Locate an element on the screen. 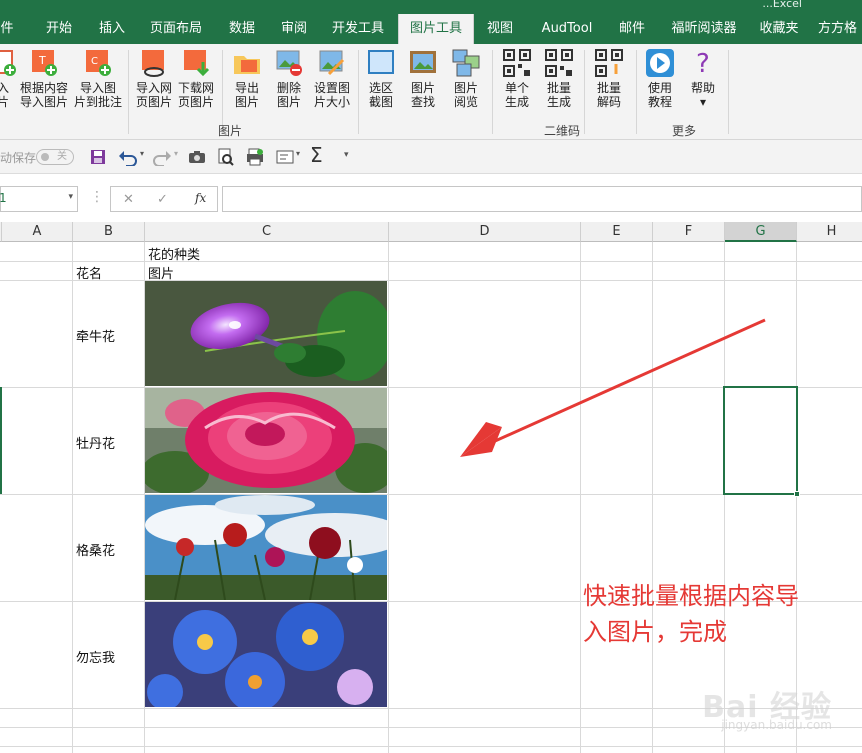  formula-bar-splitter: ⋮ is located at coordinates (97, 197).